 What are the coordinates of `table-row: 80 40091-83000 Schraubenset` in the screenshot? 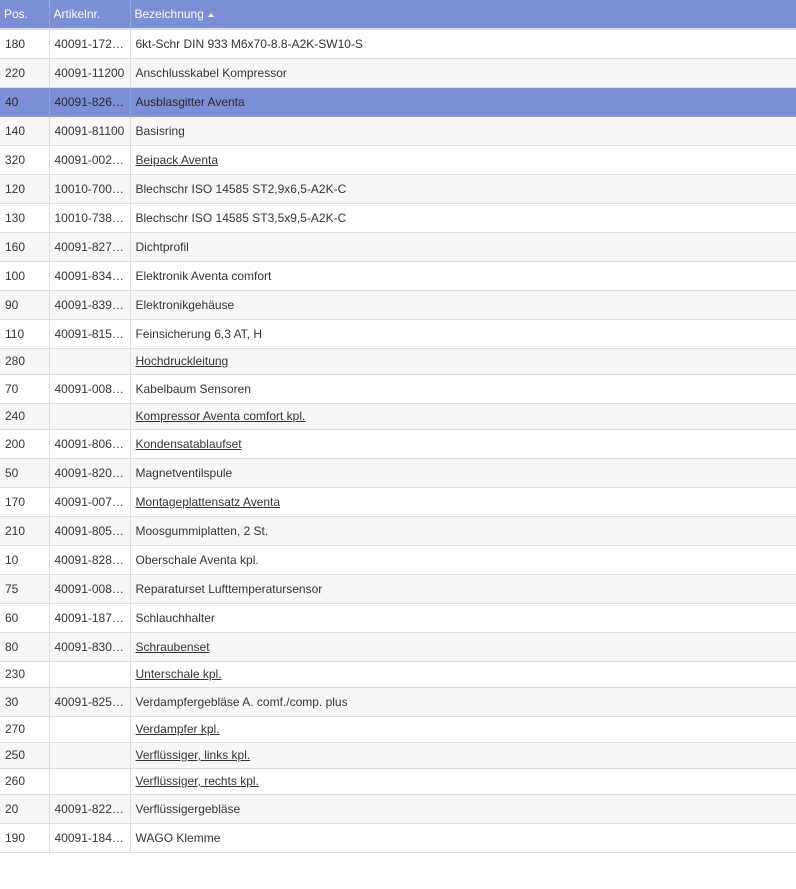 It's located at (398, 647).